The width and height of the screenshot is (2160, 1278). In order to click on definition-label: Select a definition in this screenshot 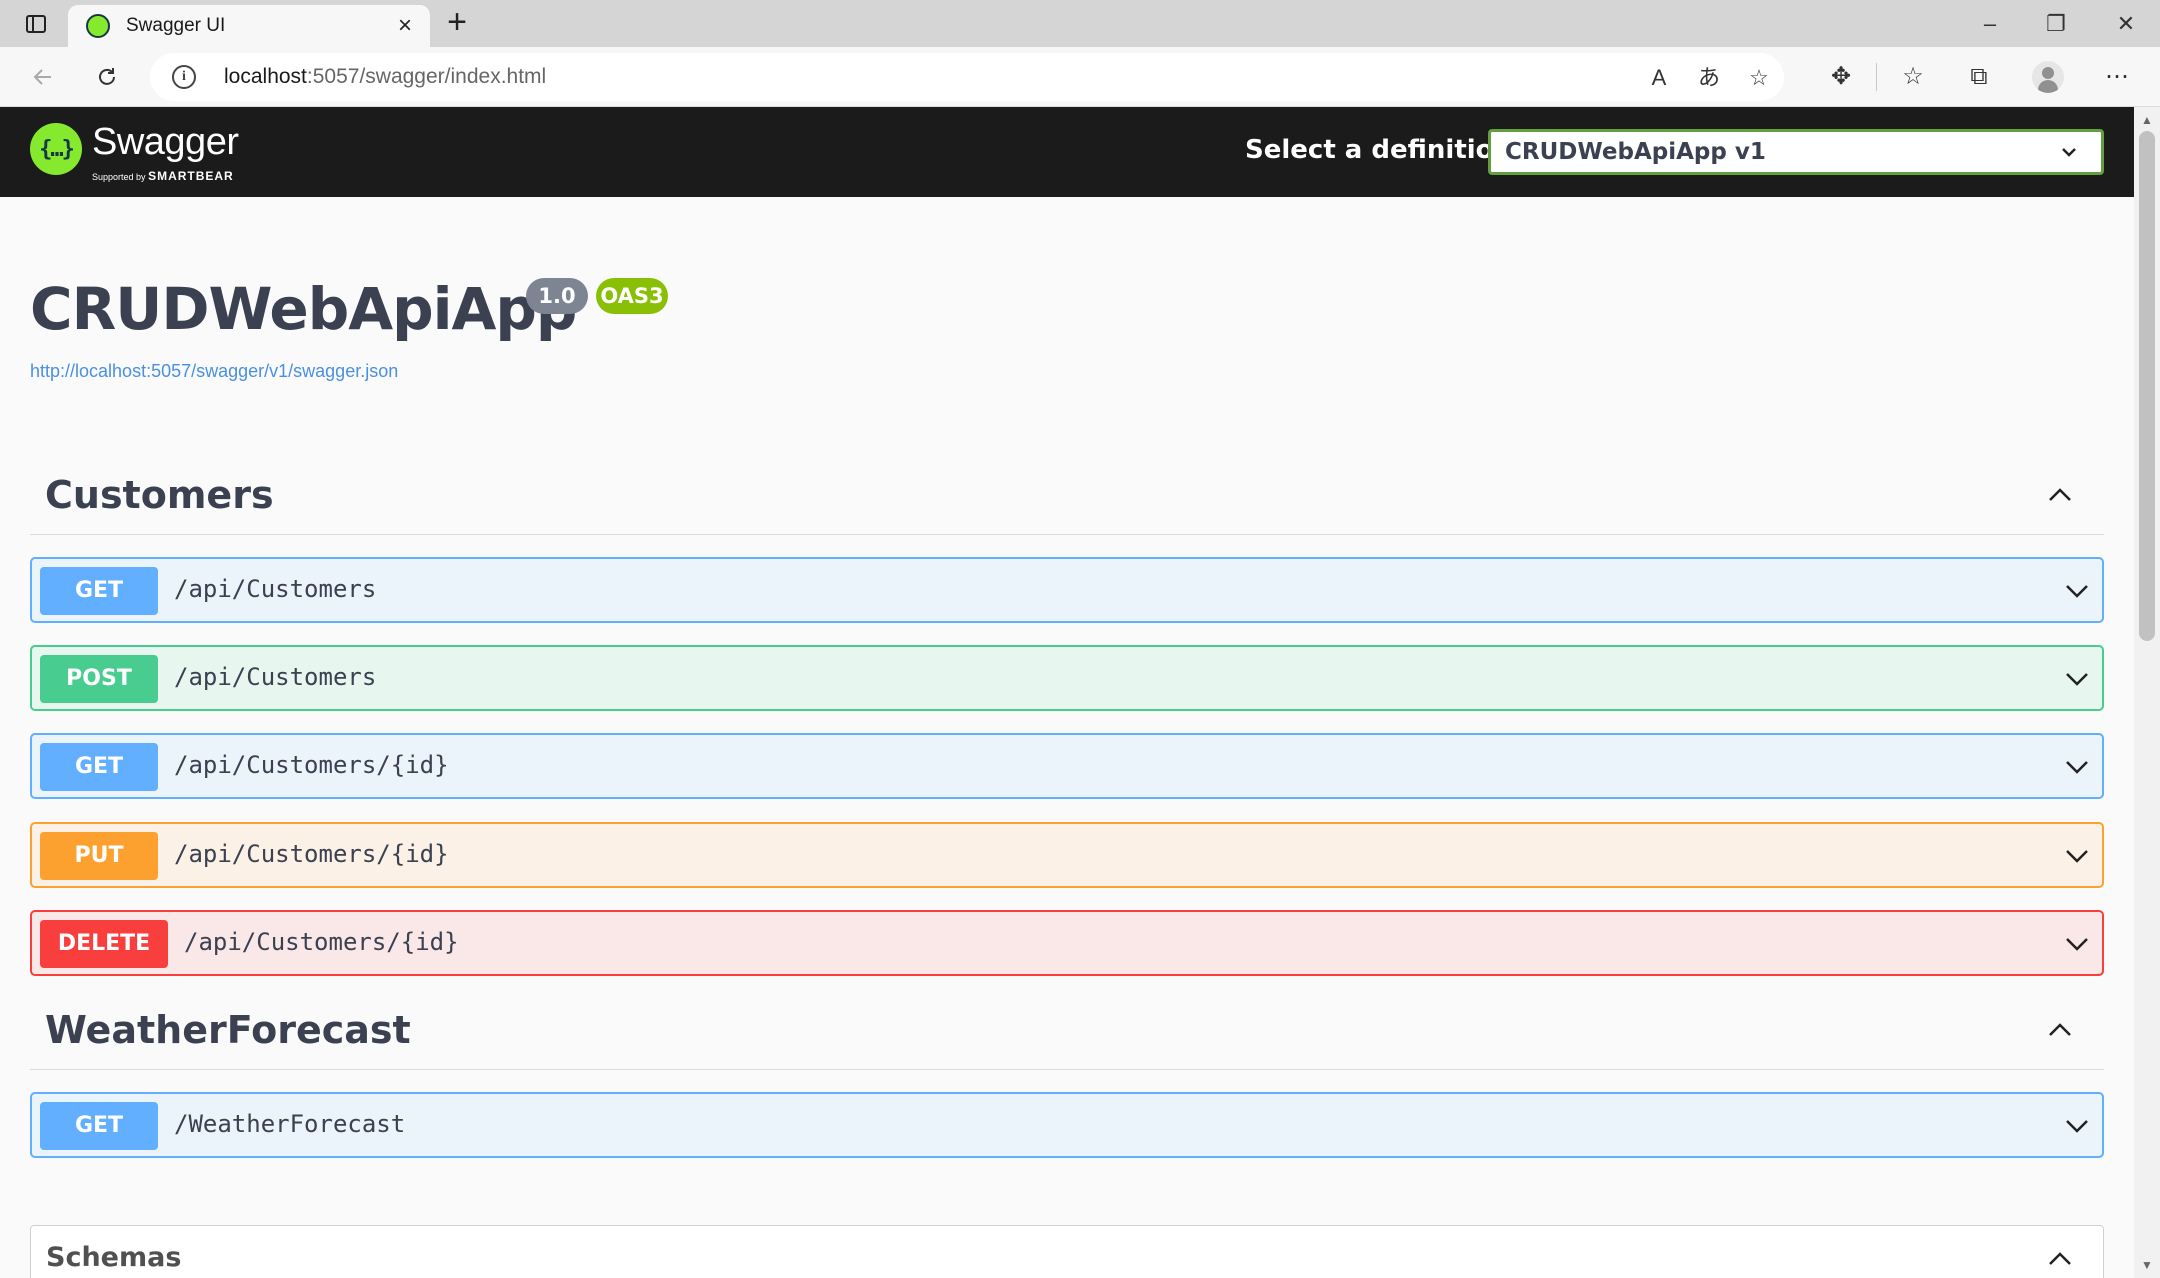, I will do `click(1379, 150)`.